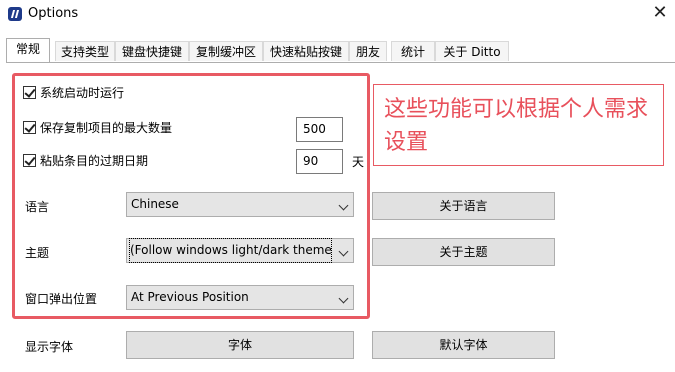 The height and width of the screenshot is (372, 675). Describe the element at coordinates (15, 14) in the screenshot. I see `ditto-app-icon` at that location.